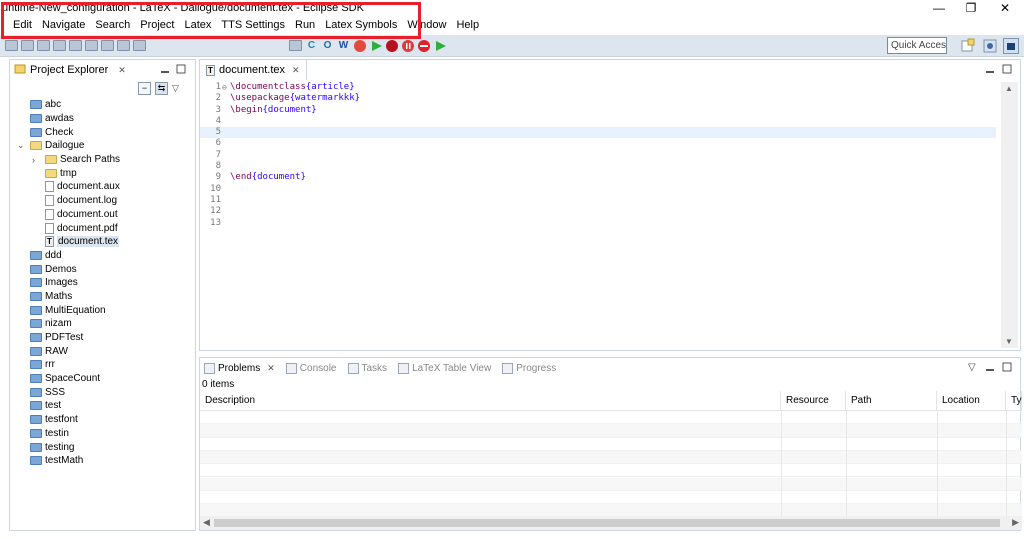 This screenshot has height=539, width=1024. What do you see at coordinates (968, 46) in the screenshot?
I see `open-perspective-icon` at bounding box center [968, 46].